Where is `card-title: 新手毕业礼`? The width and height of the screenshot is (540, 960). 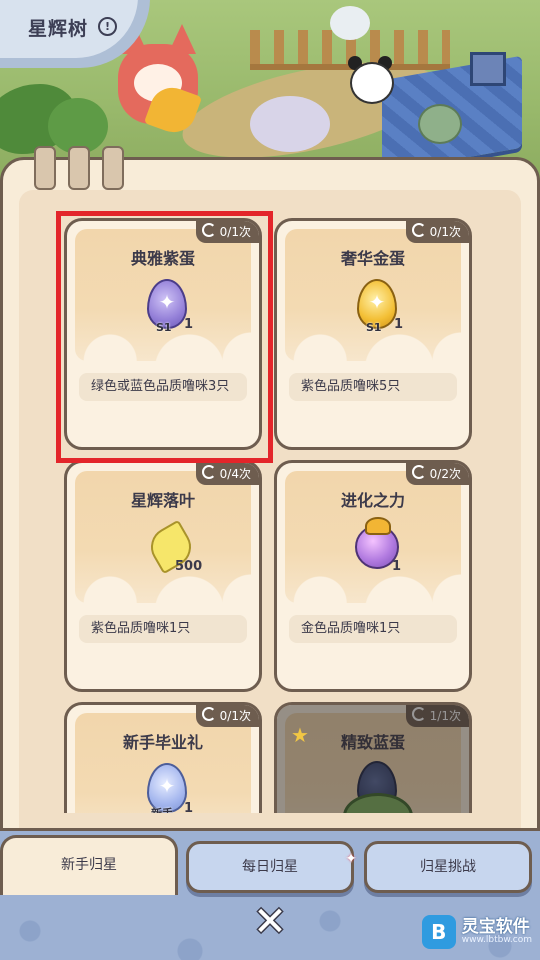 card-title: 新手毕业礼 is located at coordinates (162, 742).